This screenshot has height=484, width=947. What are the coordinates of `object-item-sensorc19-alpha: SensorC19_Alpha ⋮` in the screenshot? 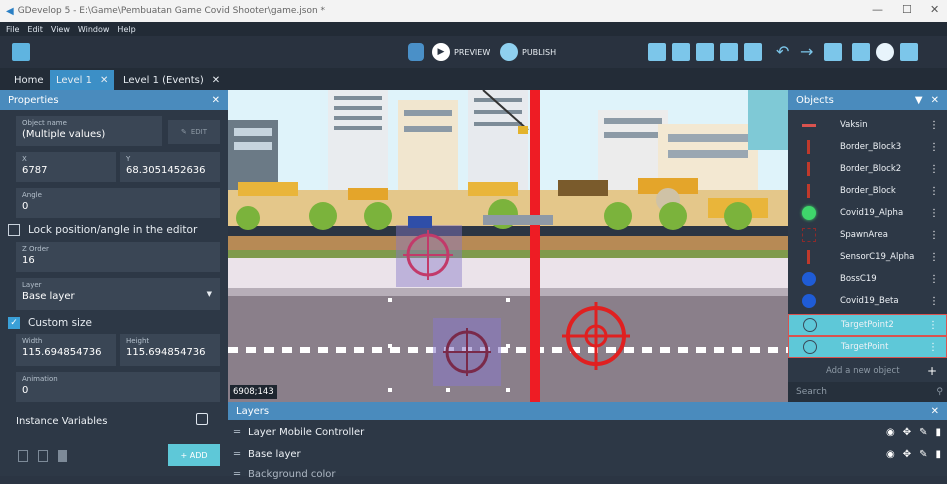 It's located at (867, 257).